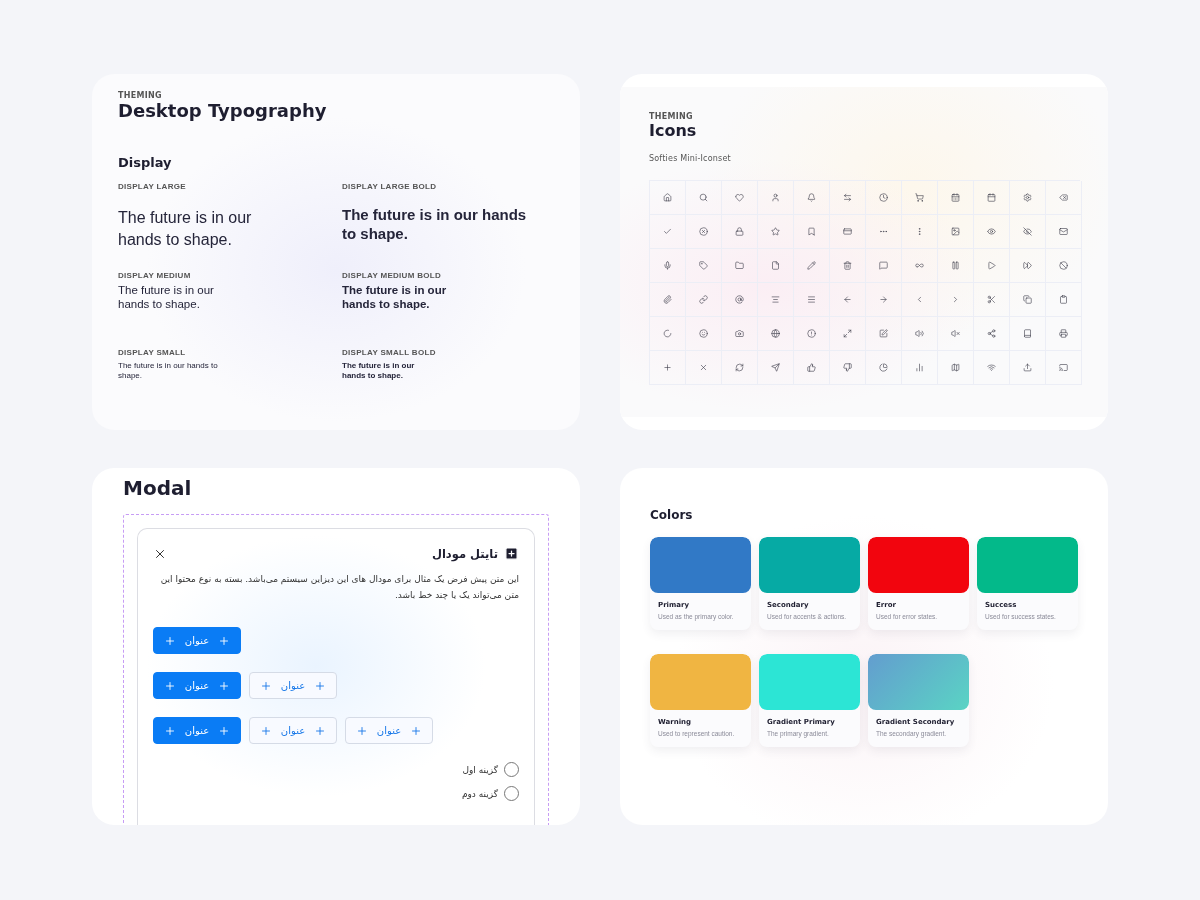 Image resolution: width=1200 pixels, height=900 pixels. What do you see at coordinates (775, 299) in the screenshot?
I see `align-icon` at bounding box center [775, 299].